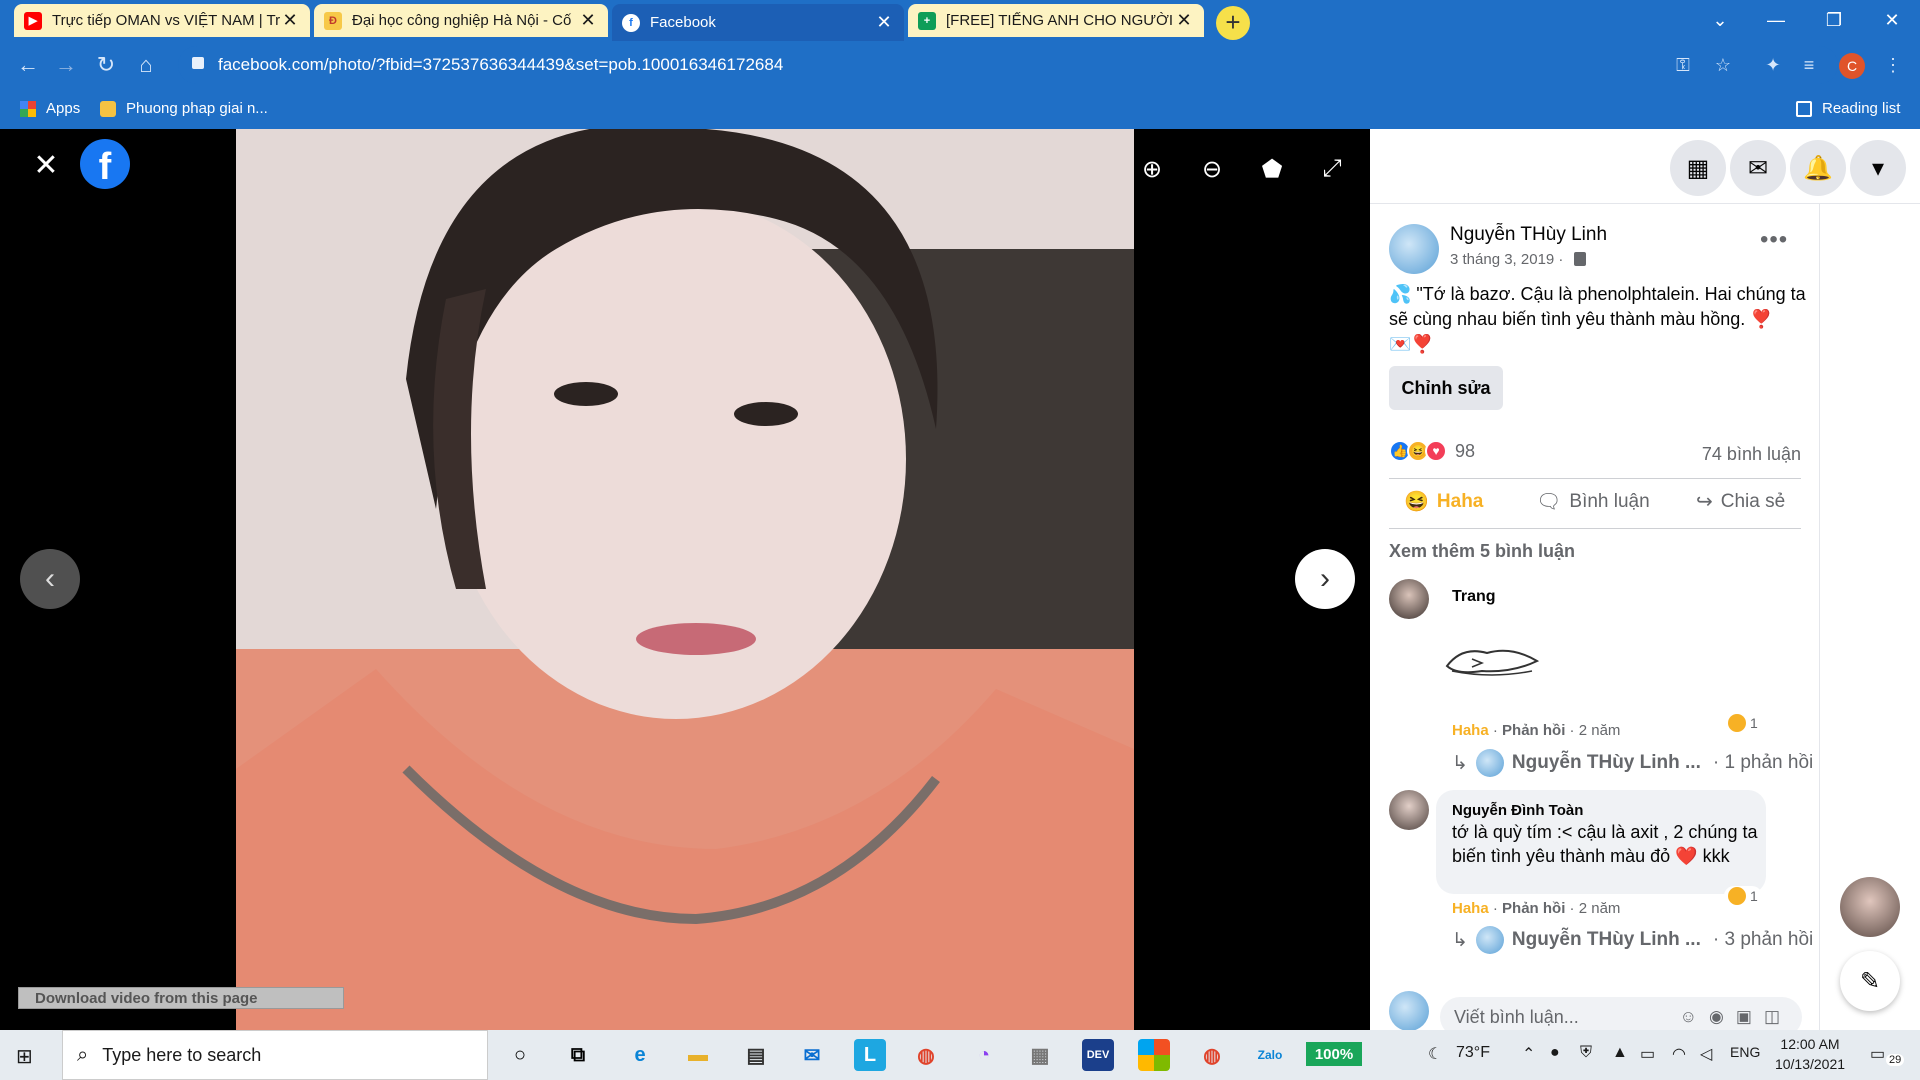 The width and height of the screenshot is (1920, 1080). I want to click on gif-icon: ▣, so click(1750, 1016).